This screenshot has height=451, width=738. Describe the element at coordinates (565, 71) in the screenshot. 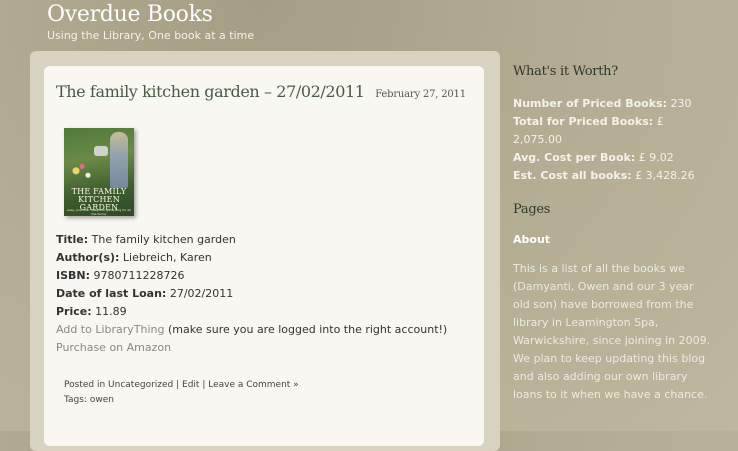

I see `worth-heading: What's it Worth?` at that location.